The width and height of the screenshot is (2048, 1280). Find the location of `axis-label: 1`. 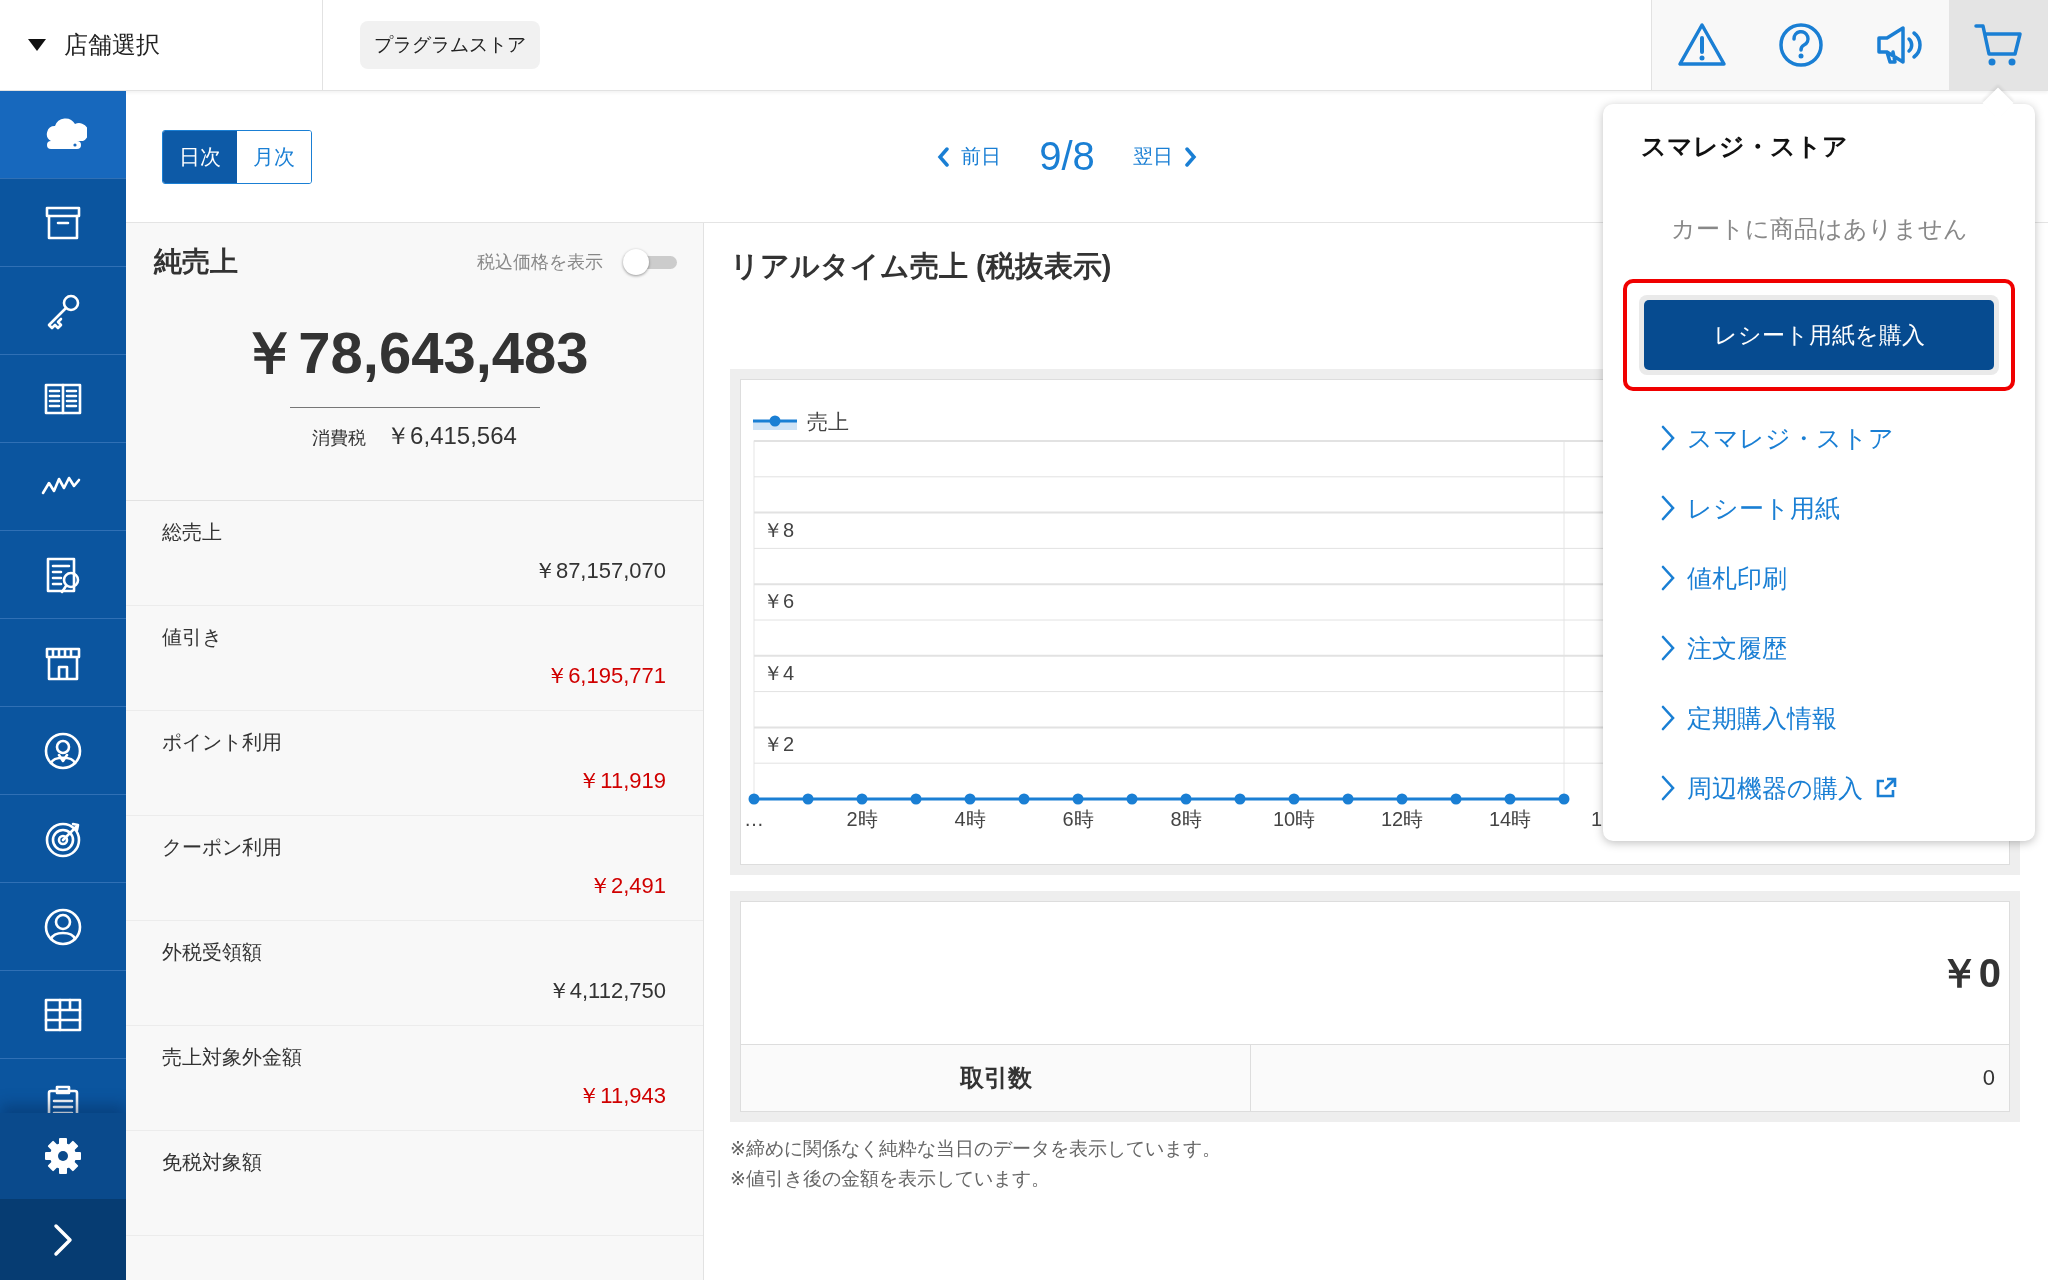

axis-label: 1 is located at coordinates (1597, 819).